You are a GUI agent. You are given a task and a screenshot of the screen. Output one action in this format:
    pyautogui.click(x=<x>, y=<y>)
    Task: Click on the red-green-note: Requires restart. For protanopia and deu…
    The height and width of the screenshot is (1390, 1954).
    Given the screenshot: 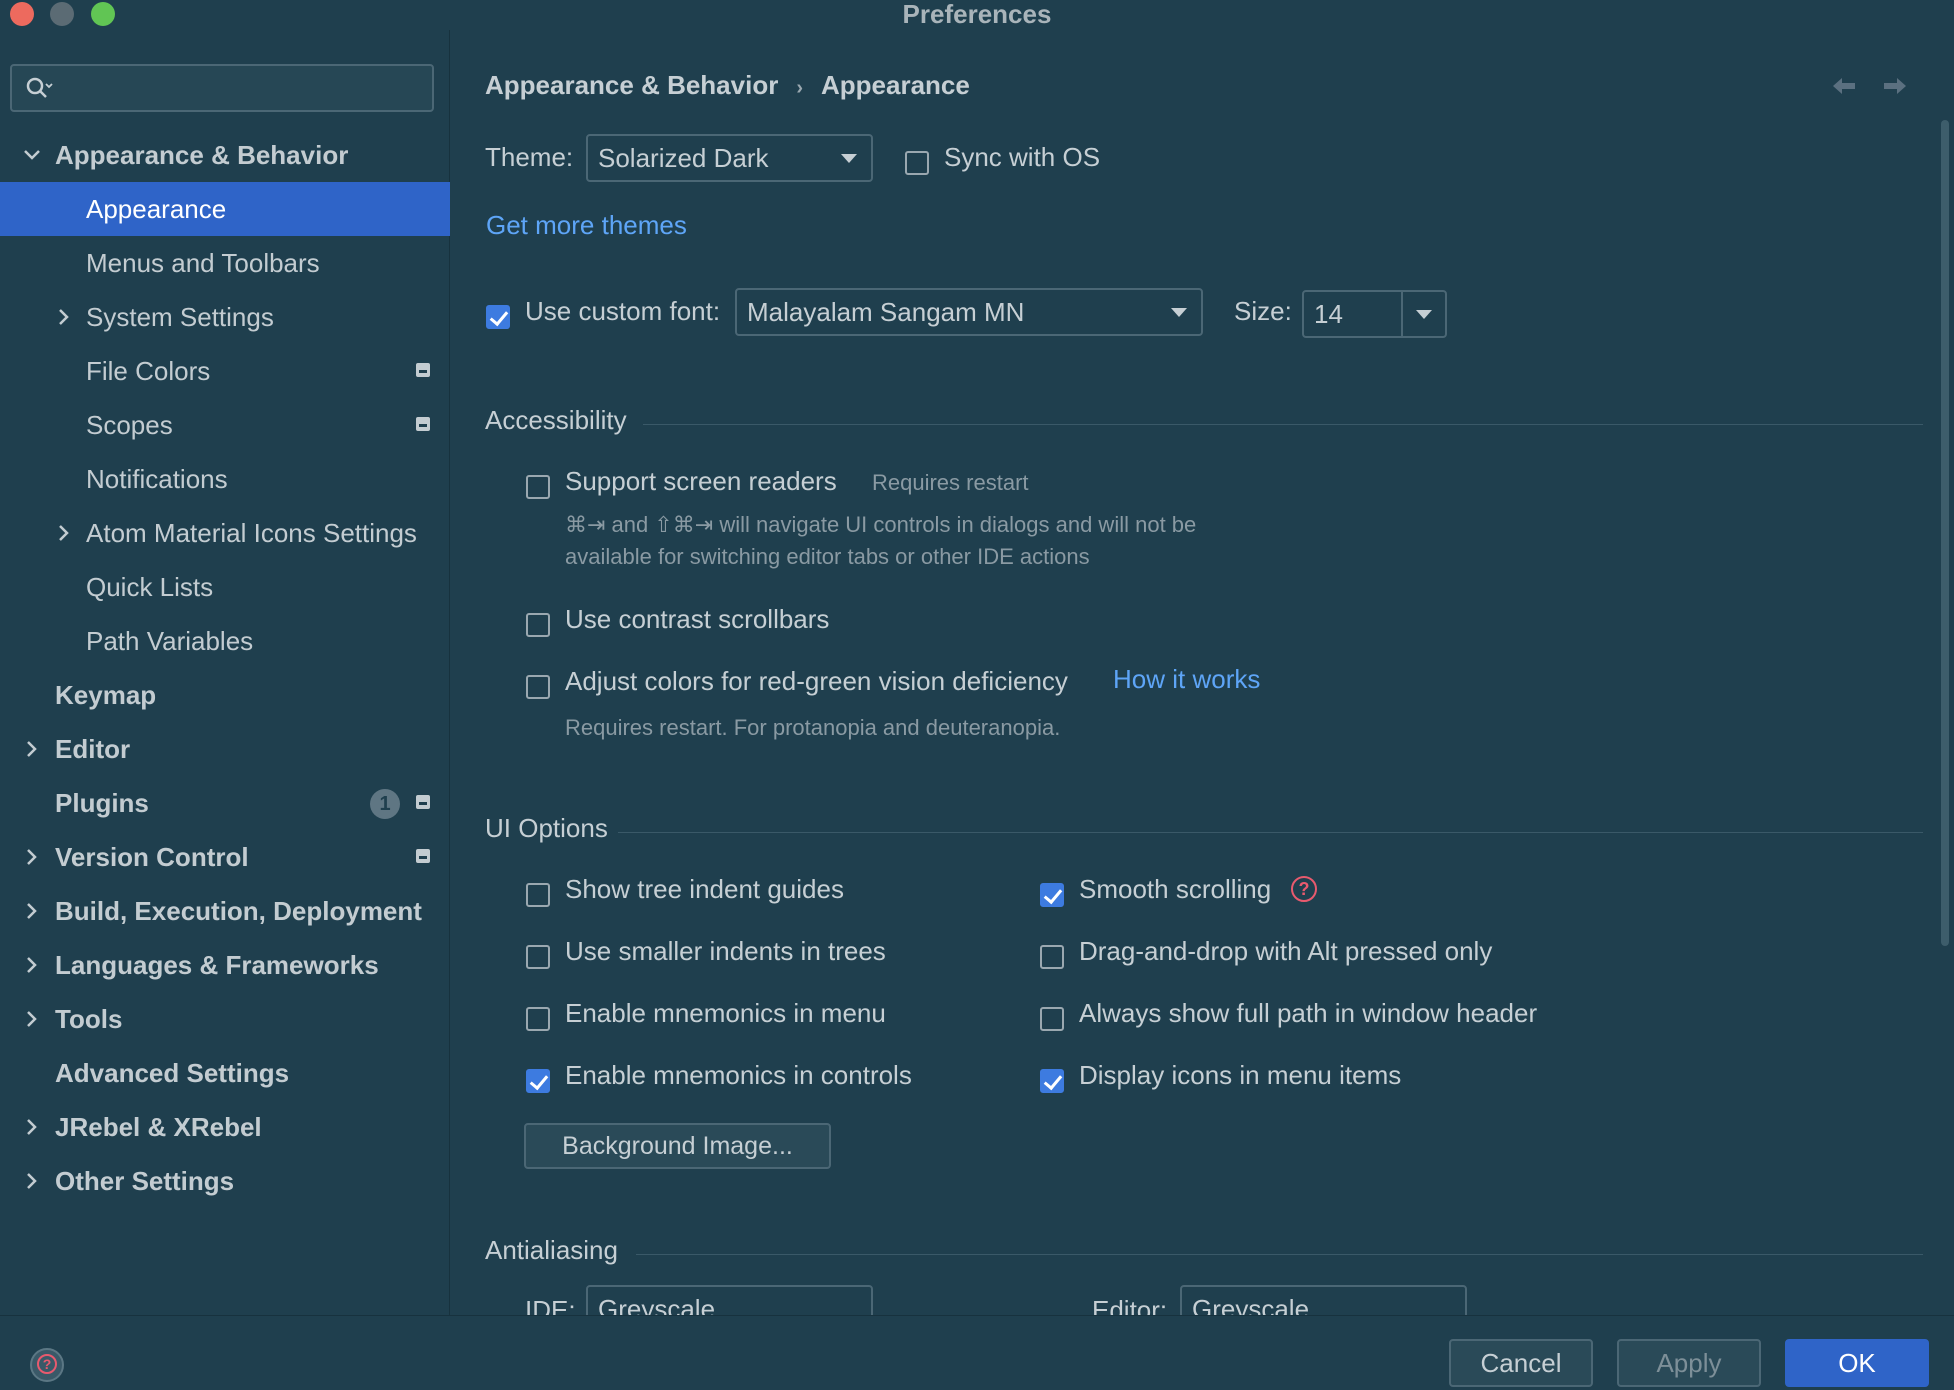 What is the action you would take?
    pyautogui.click(x=813, y=727)
    